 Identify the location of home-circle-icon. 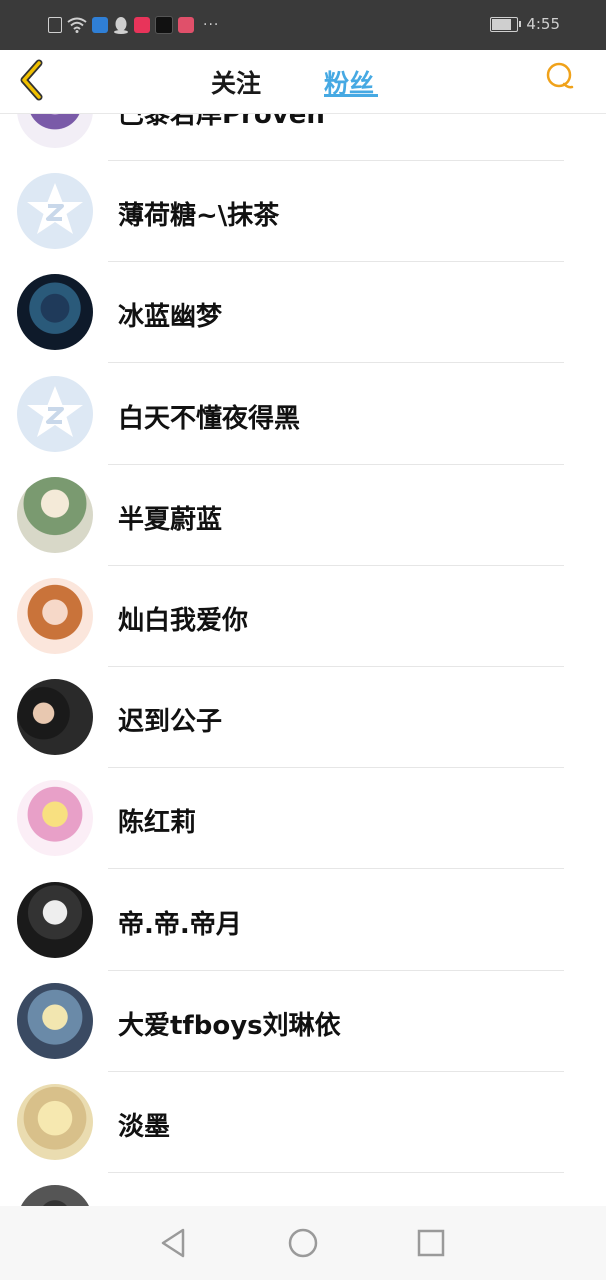
(303, 1243).